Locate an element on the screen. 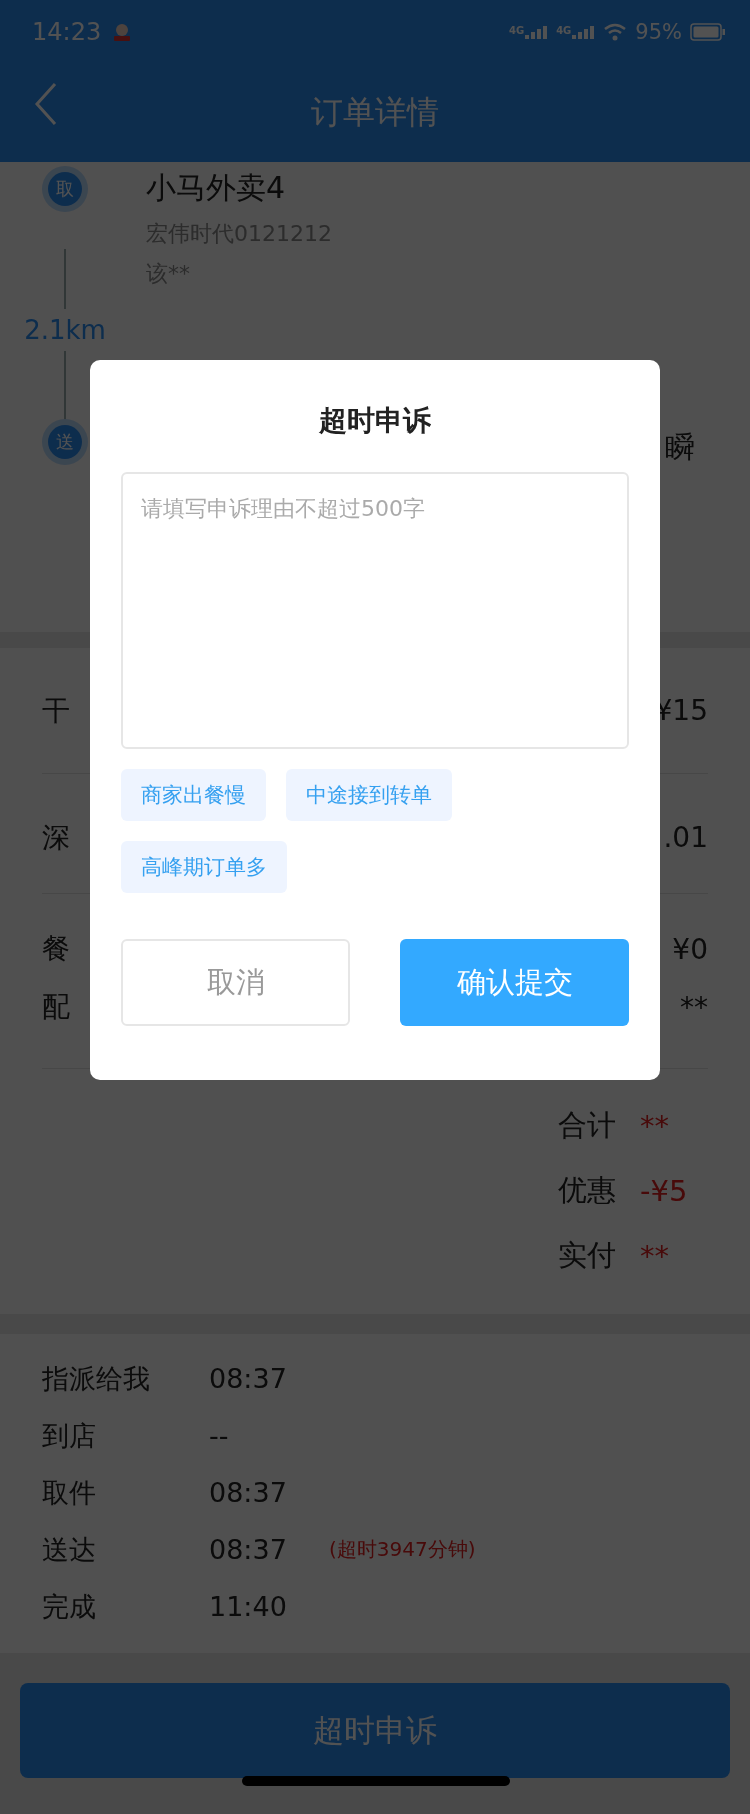 This screenshot has width=750, height=1814. reason-field: 请填写申诉理由不超过500字 is located at coordinates (375, 610).